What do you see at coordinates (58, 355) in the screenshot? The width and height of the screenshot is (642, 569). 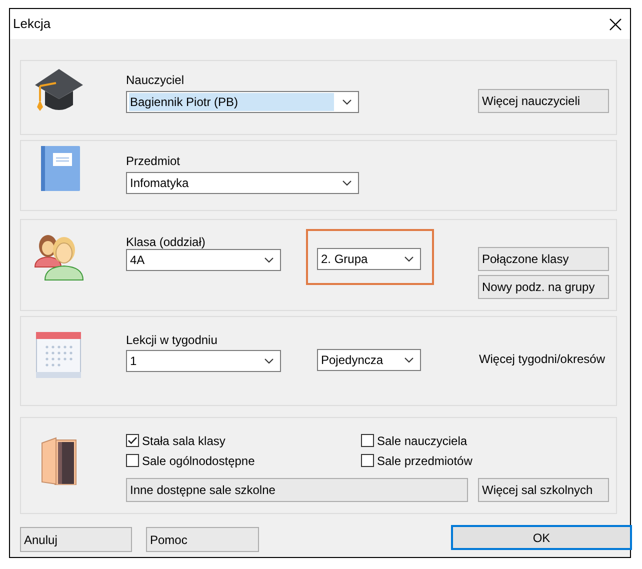 I see `calendar-icon` at bounding box center [58, 355].